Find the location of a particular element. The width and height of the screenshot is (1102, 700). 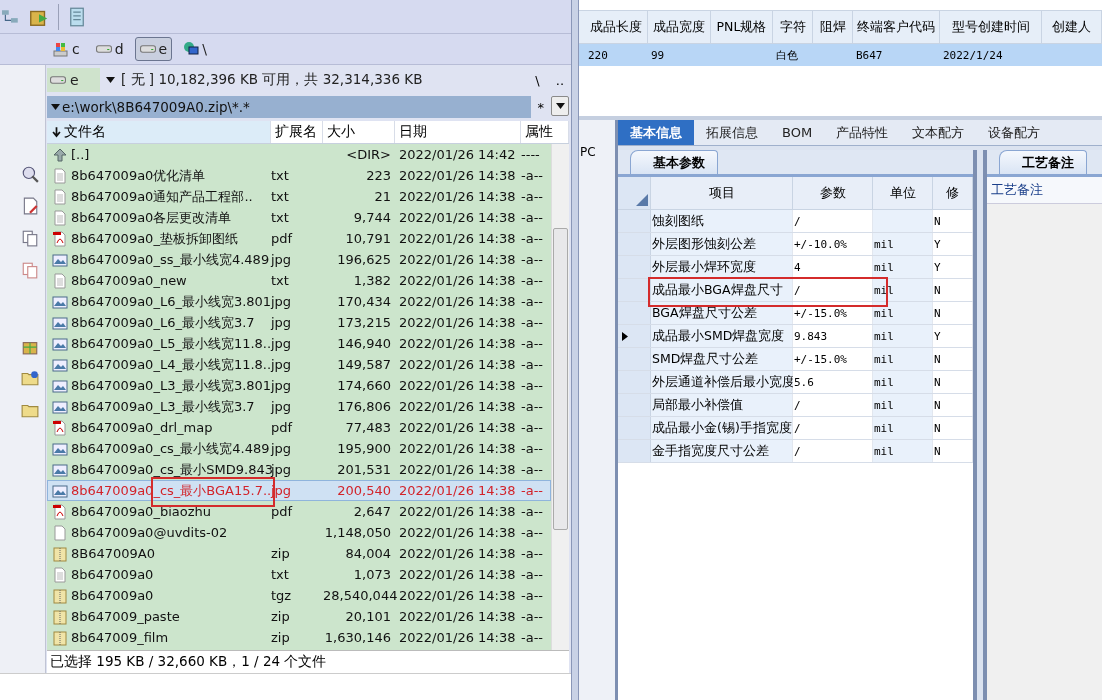

table-row: BGA焊盘尺寸公差 +/-15.0% mil N is located at coordinates (795, 313).